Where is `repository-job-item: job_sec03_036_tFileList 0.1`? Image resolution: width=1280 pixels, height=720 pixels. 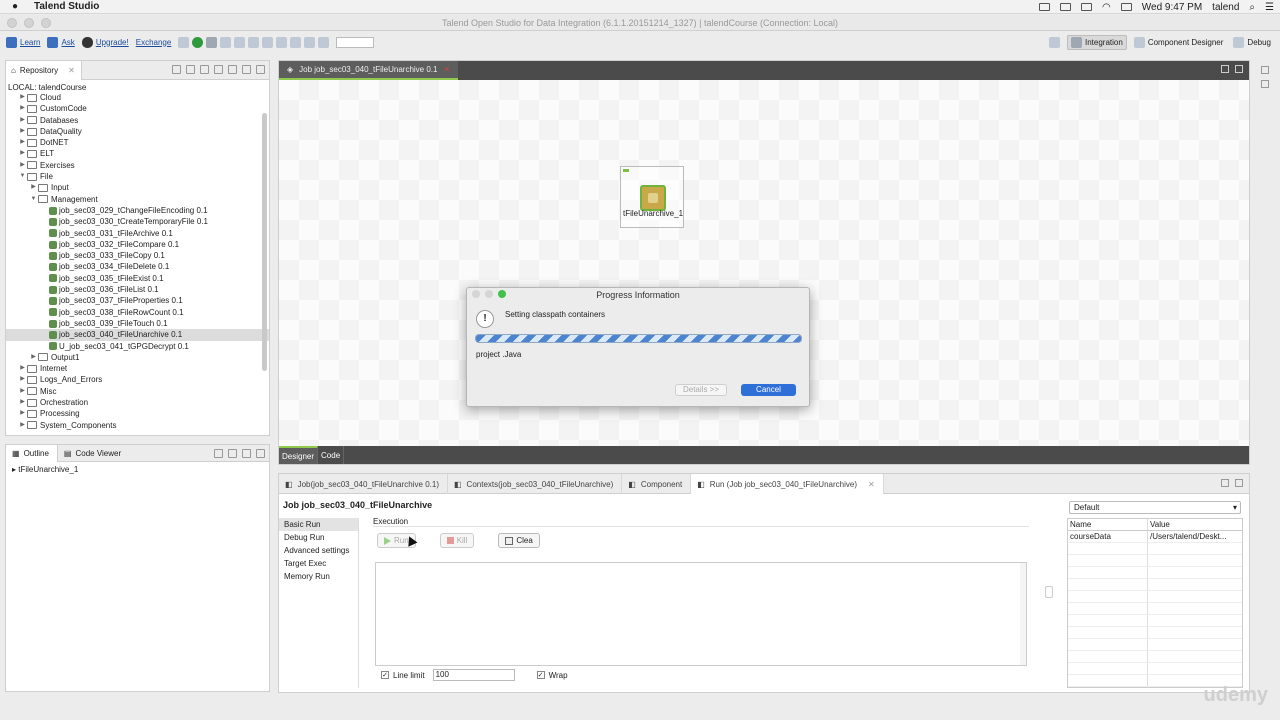
repository-job-item: job_sec03_036_tFileList 0.1 is located at coordinates (137, 289).